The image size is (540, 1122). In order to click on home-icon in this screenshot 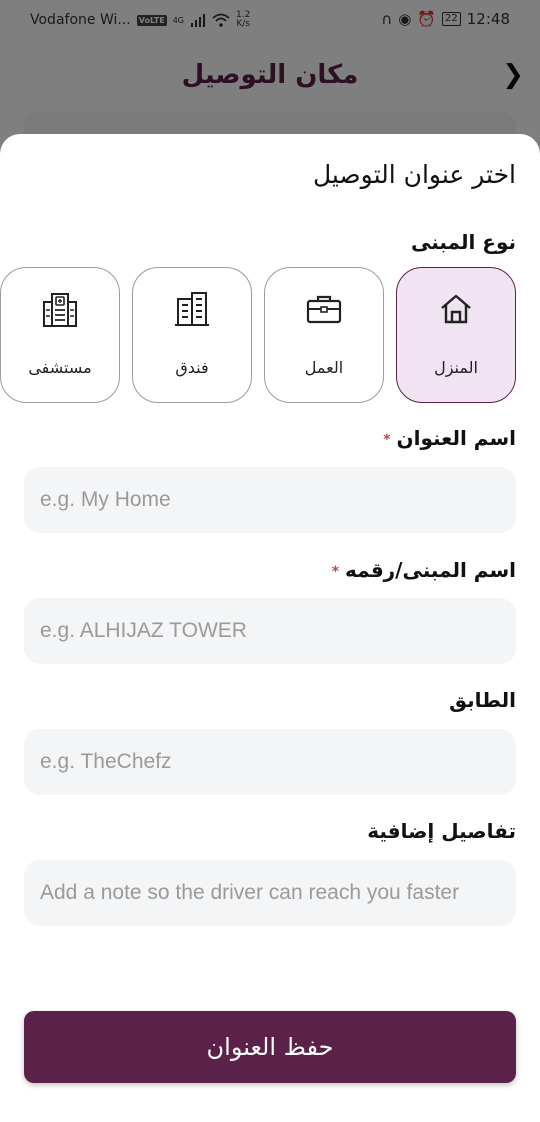, I will do `click(456, 309)`.